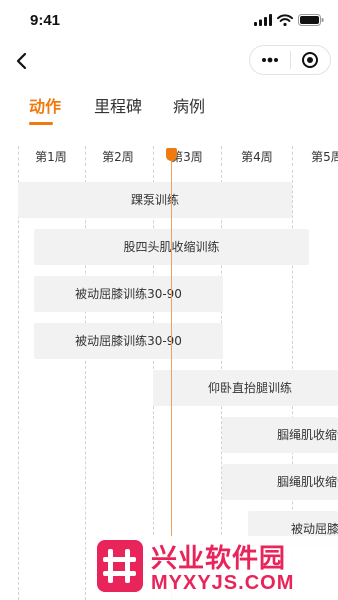  What do you see at coordinates (223, 583) in the screenshot?
I see `watermark-url: MYXYJS.COM` at bounding box center [223, 583].